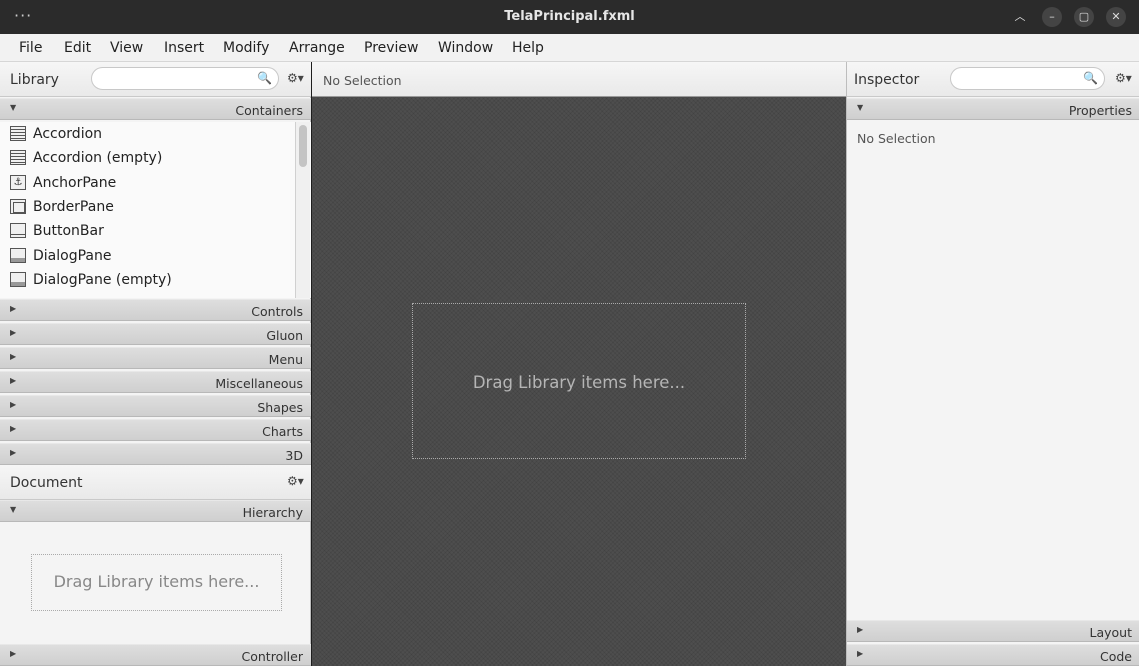  I want to click on section-title: Controls, so click(277, 311).